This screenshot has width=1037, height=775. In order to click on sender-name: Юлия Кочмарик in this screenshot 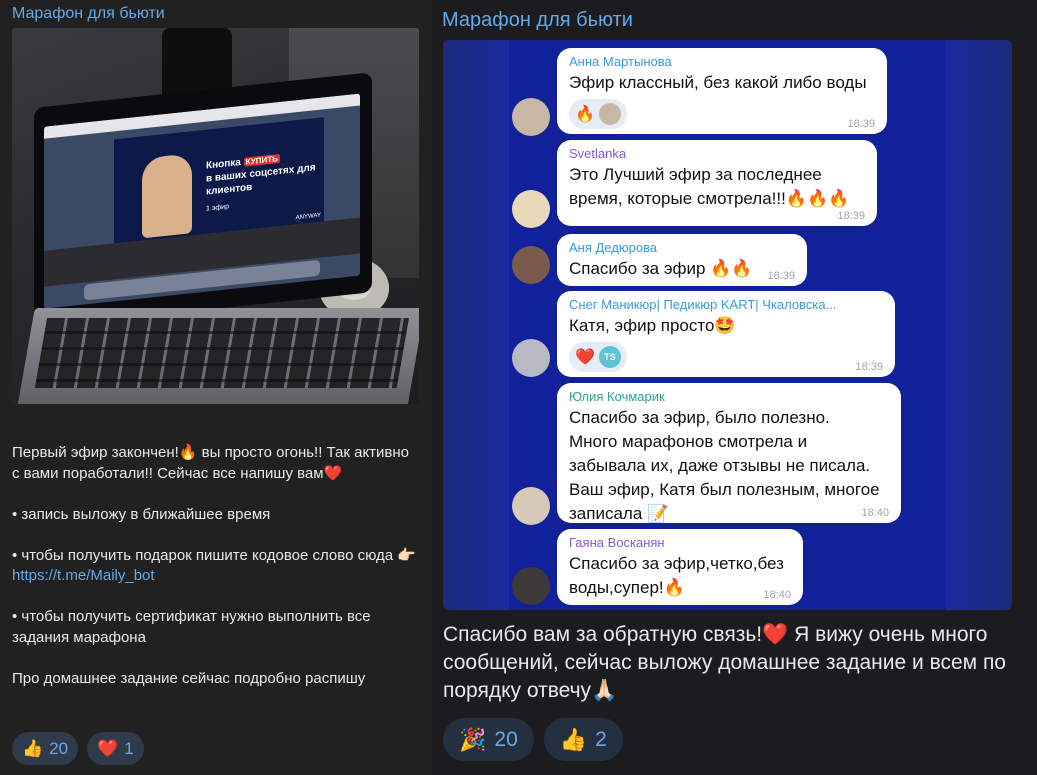, I will do `click(617, 396)`.